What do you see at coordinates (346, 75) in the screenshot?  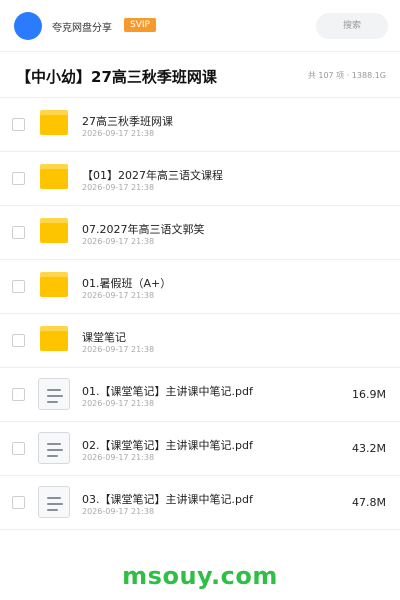 I see `item-summary: 共 107 项 · 1388.1G` at bounding box center [346, 75].